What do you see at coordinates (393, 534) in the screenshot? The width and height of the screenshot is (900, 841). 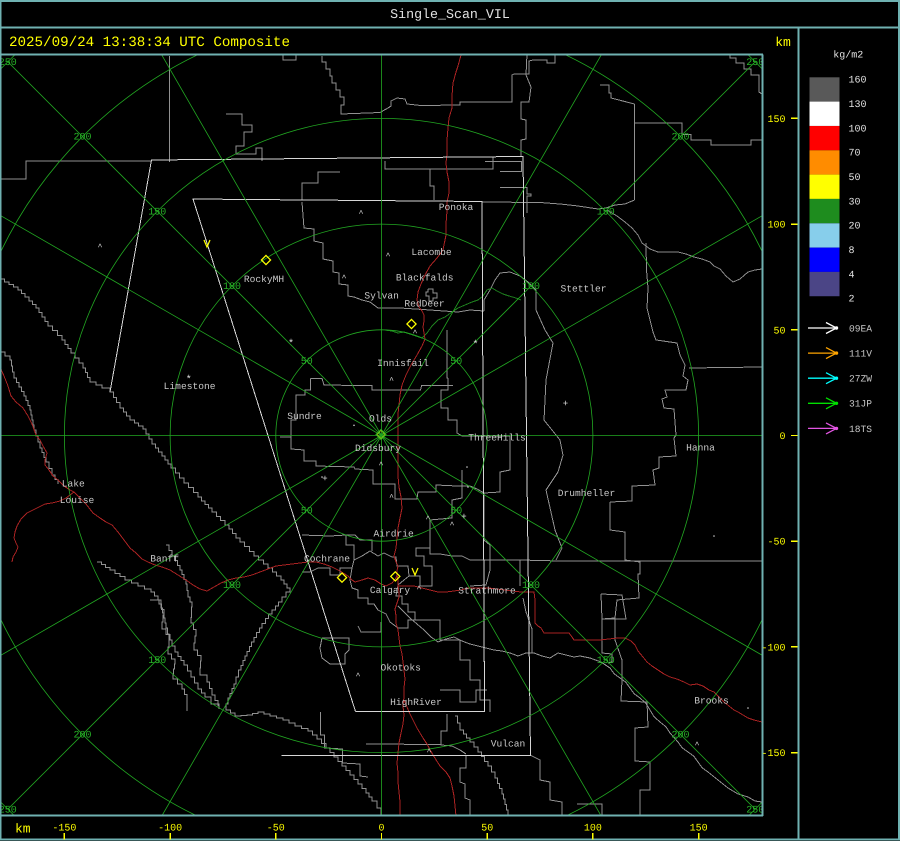 I see `svg-text: Airdrie` at bounding box center [393, 534].